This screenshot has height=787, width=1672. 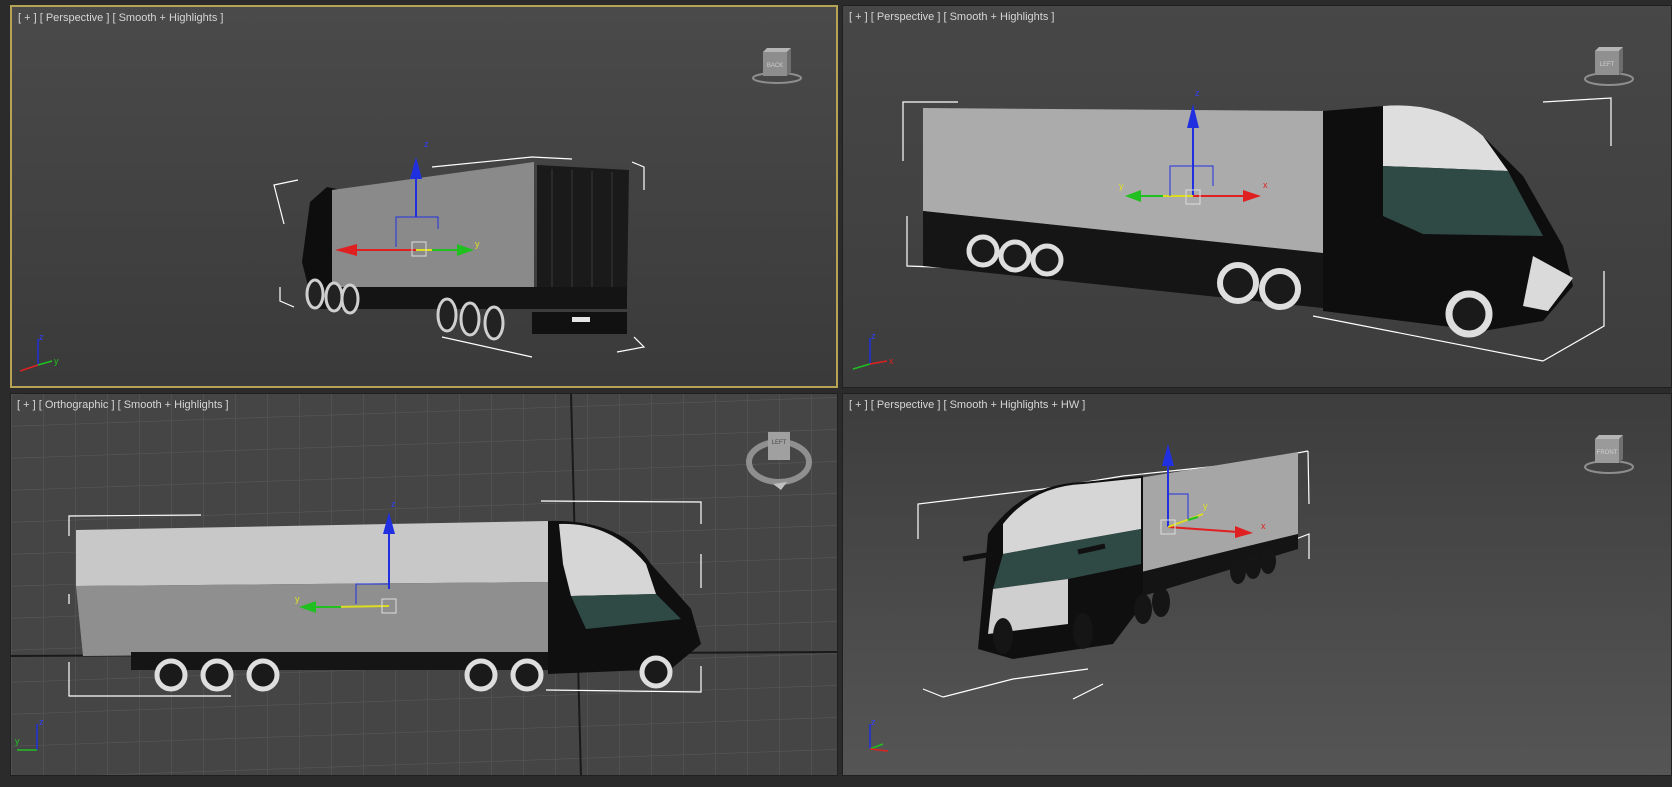 What do you see at coordinates (77, 405) in the screenshot?
I see `viewport-view-label: [ Orthographic ]` at bounding box center [77, 405].